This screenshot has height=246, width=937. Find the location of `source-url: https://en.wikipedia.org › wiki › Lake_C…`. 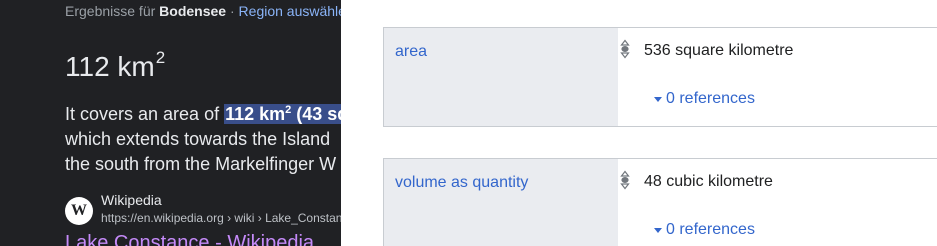

source-url: https://en.wikipedia.org › wiki › Lake_C… is located at coordinates (221, 218).